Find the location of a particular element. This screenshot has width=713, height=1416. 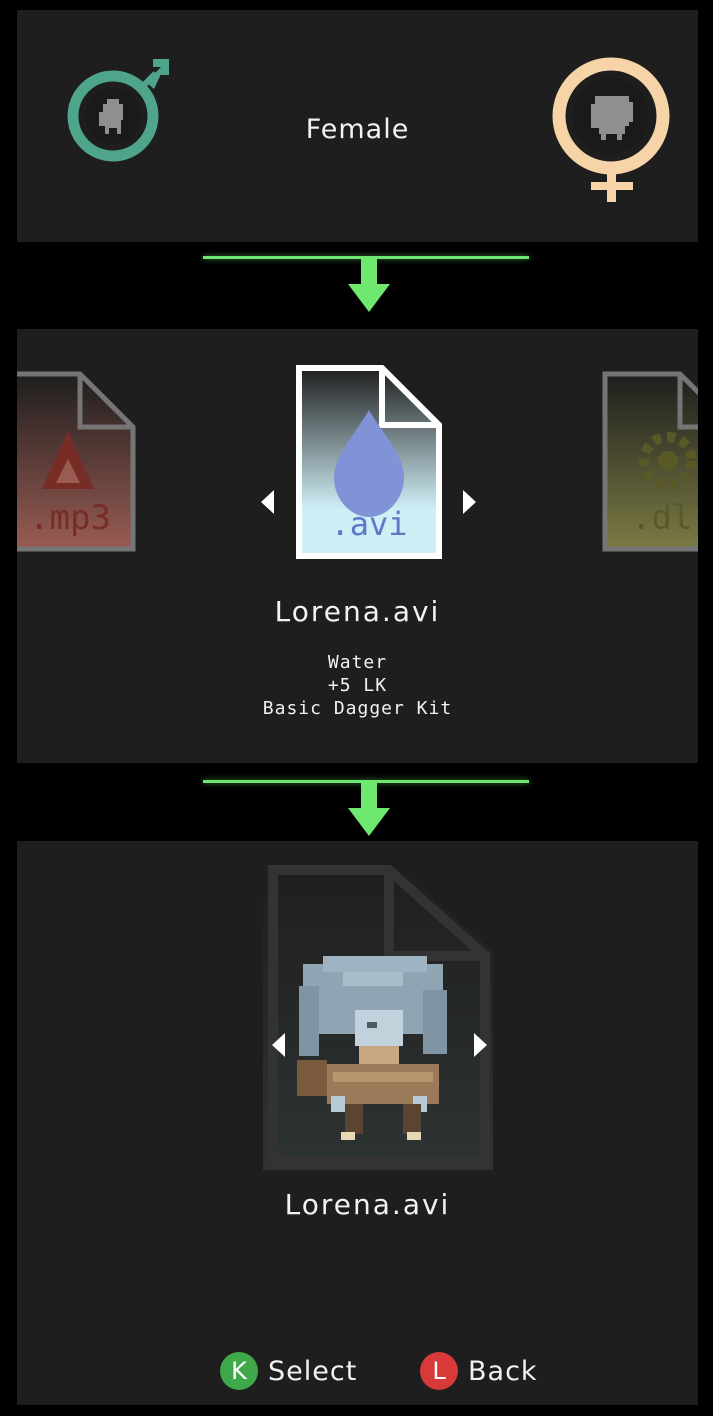

select-button: K Select is located at coordinates (288, 1371).